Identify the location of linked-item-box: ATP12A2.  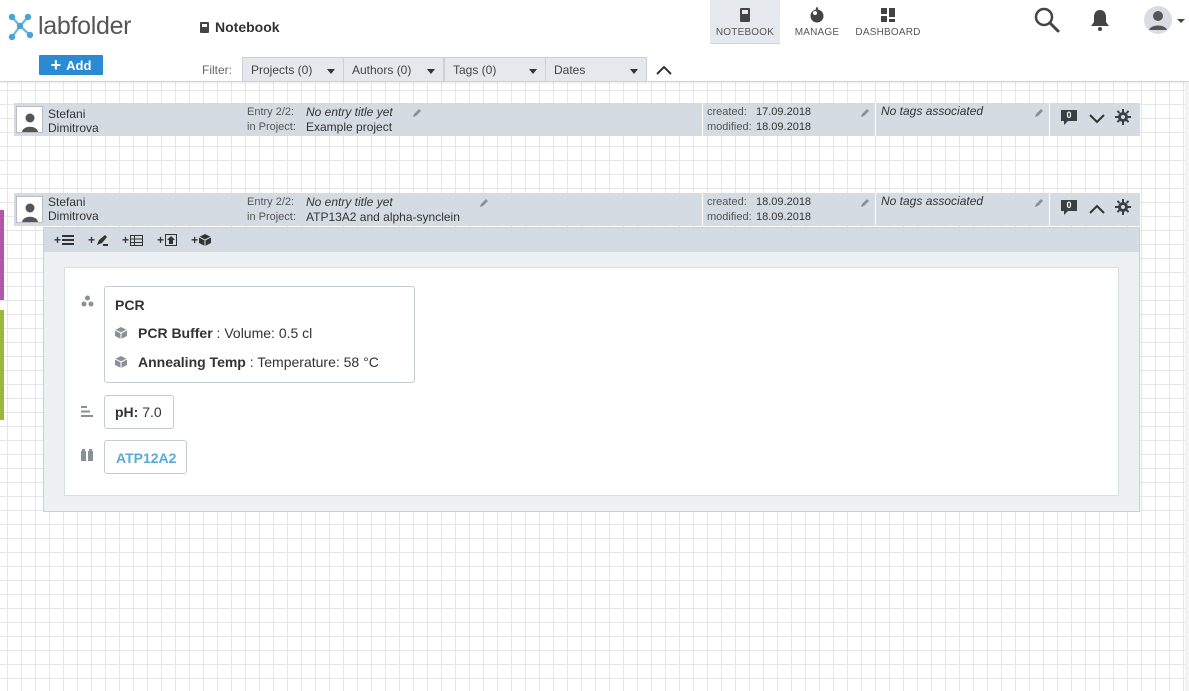
(145, 457).